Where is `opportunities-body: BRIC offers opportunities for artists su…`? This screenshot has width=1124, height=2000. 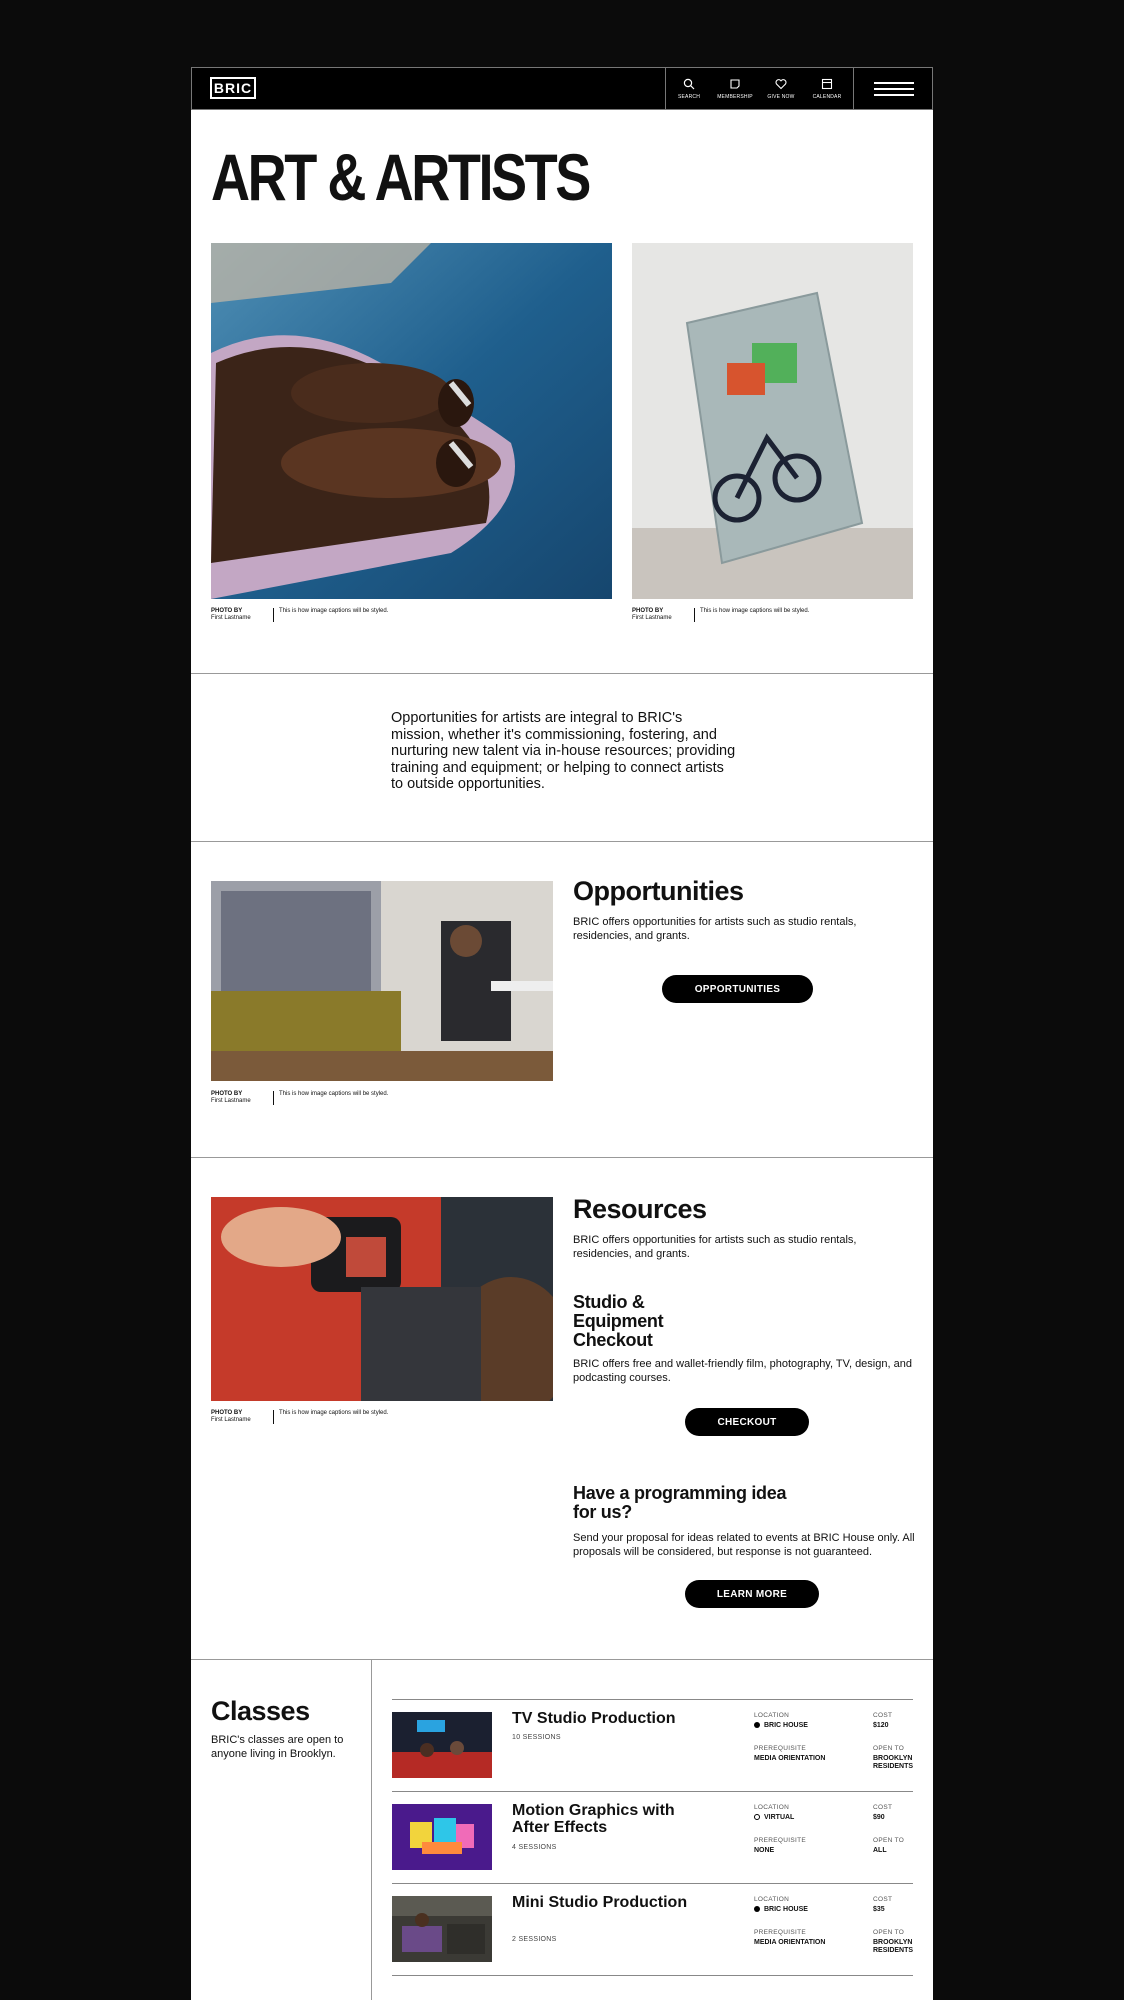
opportunities-body: BRIC offers opportunities for artists su… is located at coordinates (715, 929).